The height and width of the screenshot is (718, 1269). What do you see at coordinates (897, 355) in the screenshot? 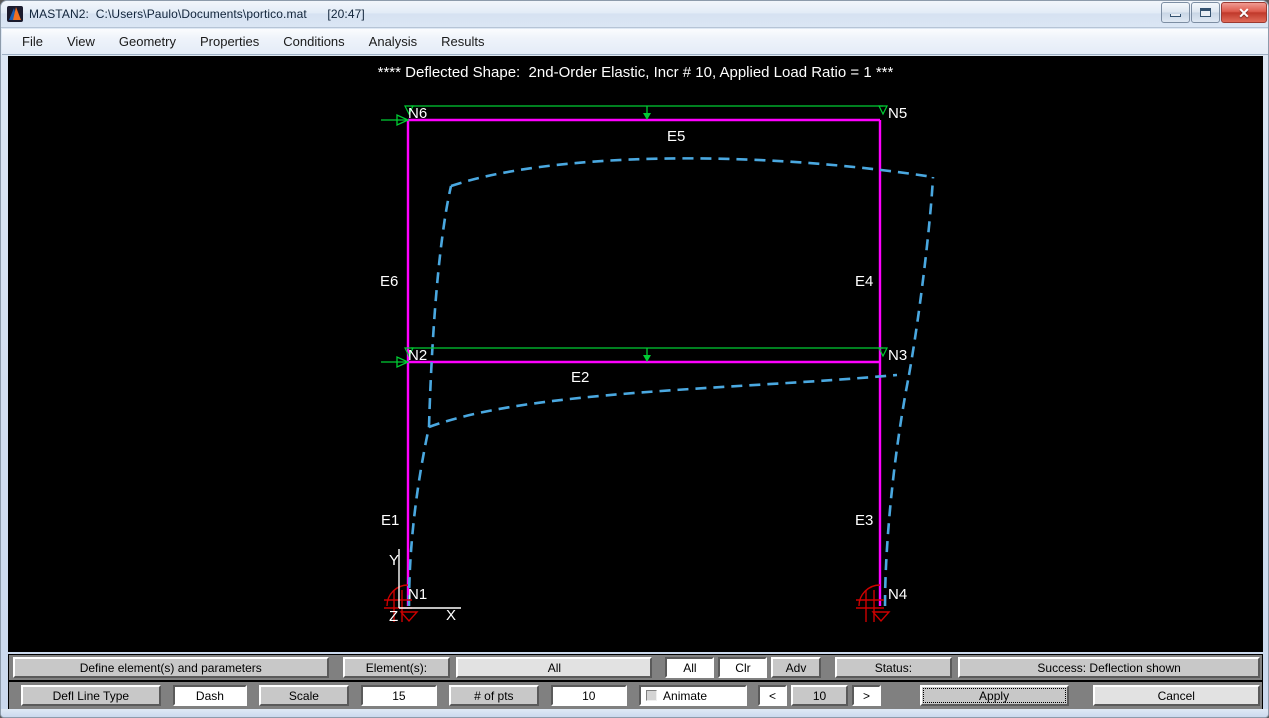
I see `node-label-N3: N3` at bounding box center [897, 355].